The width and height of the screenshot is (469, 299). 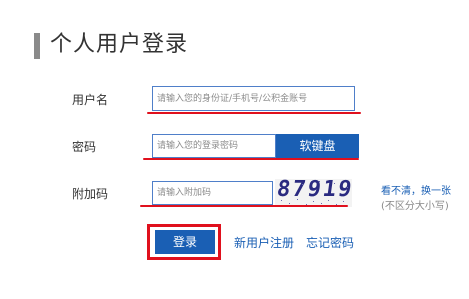 What do you see at coordinates (214, 146) in the screenshot?
I see `password-input` at bounding box center [214, 146].